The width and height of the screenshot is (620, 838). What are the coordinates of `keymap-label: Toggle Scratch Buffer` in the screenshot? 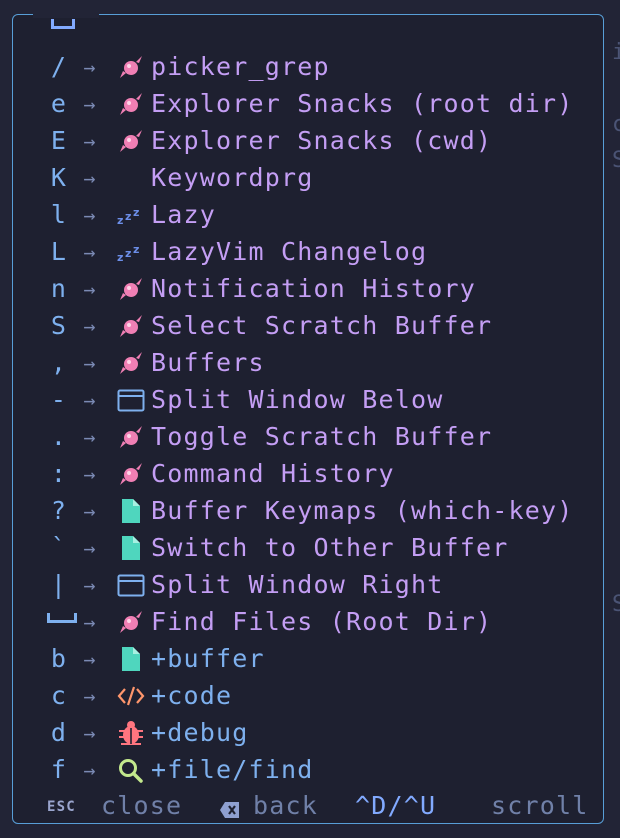 It's located at (321, 436).